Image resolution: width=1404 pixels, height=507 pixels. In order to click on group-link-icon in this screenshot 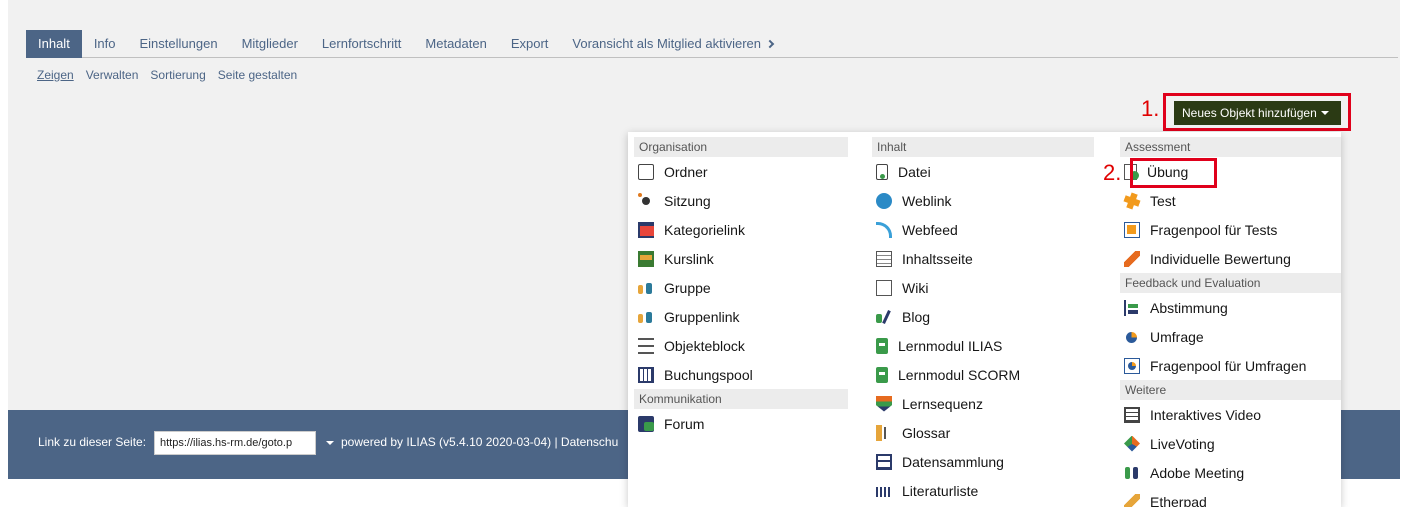, I will do `click(646, 317)`.